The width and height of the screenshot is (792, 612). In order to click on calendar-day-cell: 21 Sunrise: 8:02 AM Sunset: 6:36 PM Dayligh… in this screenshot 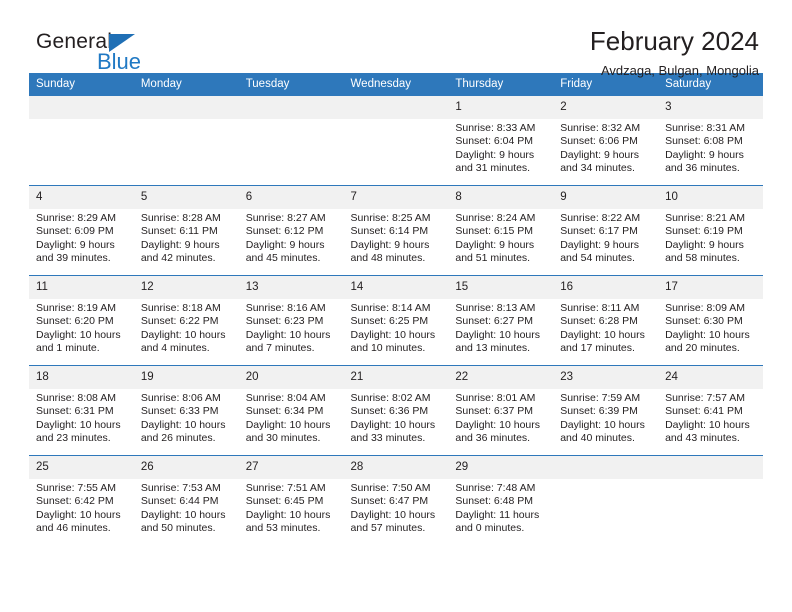, I will do `click(396, 410)`.